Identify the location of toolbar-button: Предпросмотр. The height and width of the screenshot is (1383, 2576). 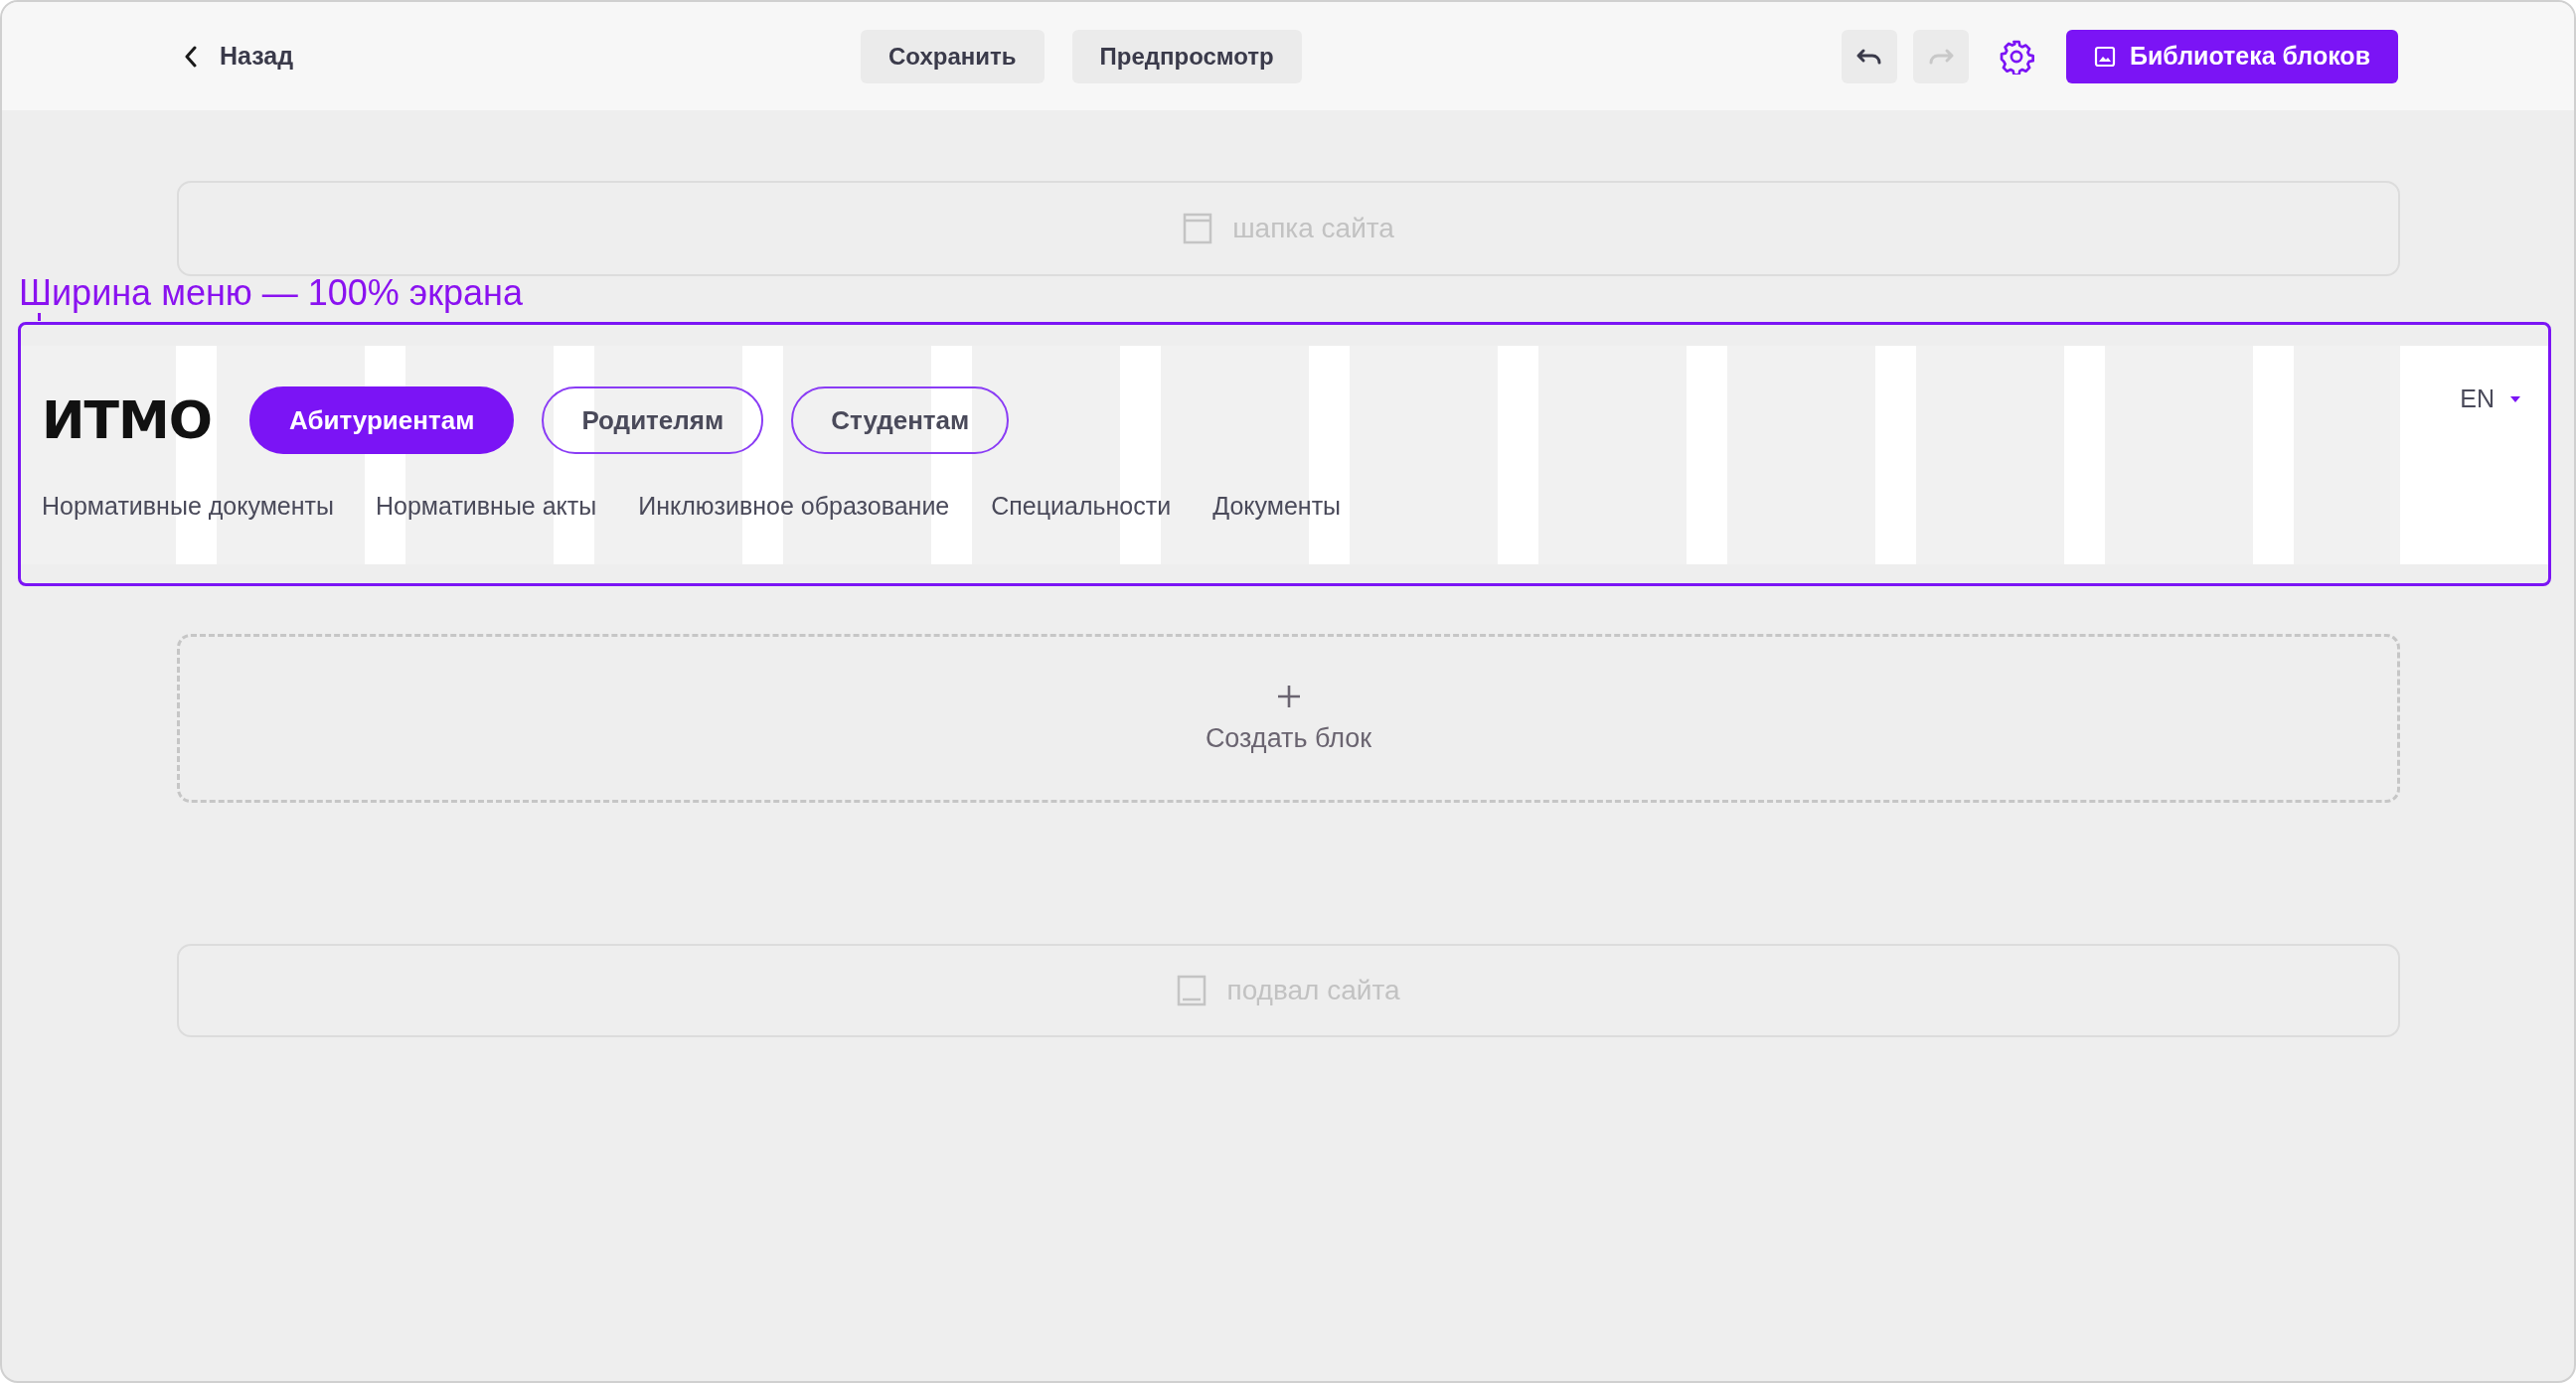
(1186, 56).